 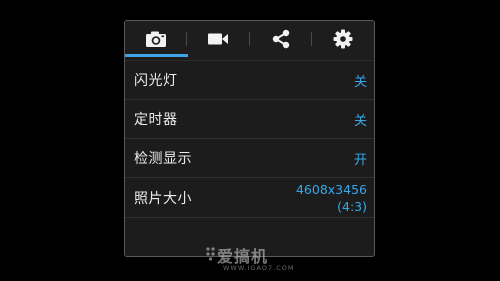 I want to click on gear-icon, so click(x=343, y=39).